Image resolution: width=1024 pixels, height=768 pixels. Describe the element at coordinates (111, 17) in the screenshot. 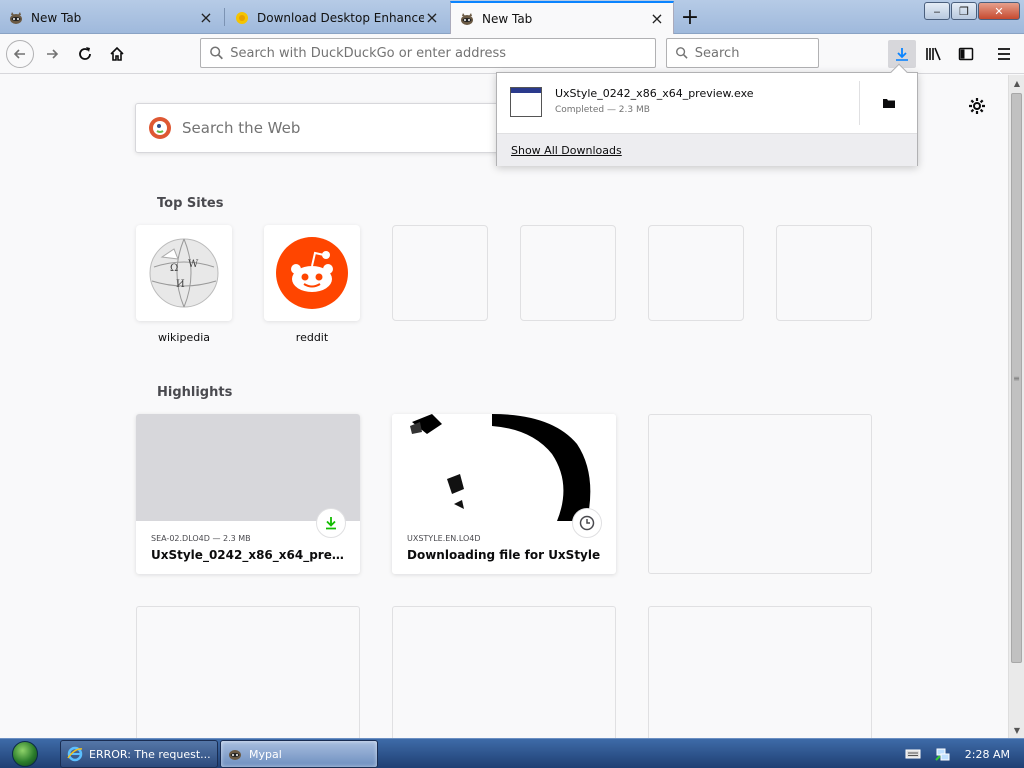

I see `tab-new-tab-1: New Tab ×` at that location.